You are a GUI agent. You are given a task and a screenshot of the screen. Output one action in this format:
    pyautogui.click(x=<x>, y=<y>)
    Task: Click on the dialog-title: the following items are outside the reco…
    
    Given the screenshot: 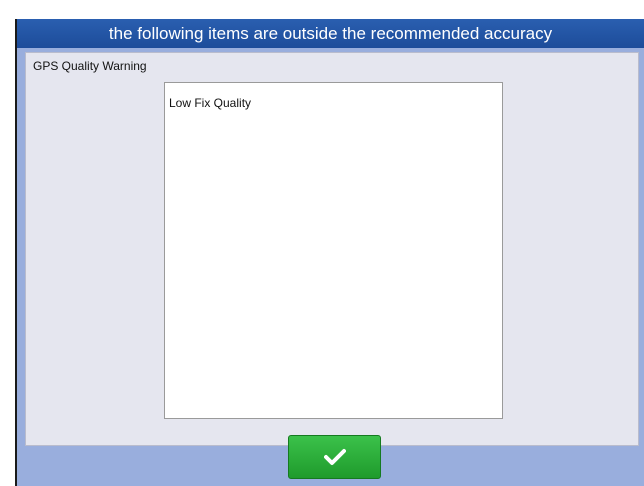 What is the action you would take?
    pyautogui.click(x=330, y=33)
    